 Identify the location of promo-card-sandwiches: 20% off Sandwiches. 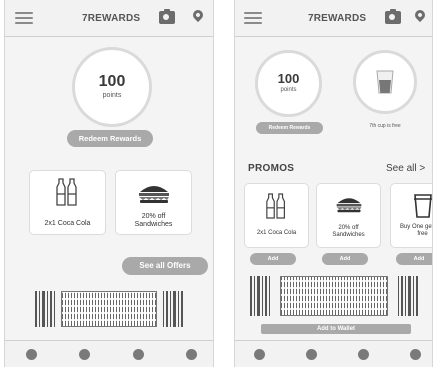
(348, 215).